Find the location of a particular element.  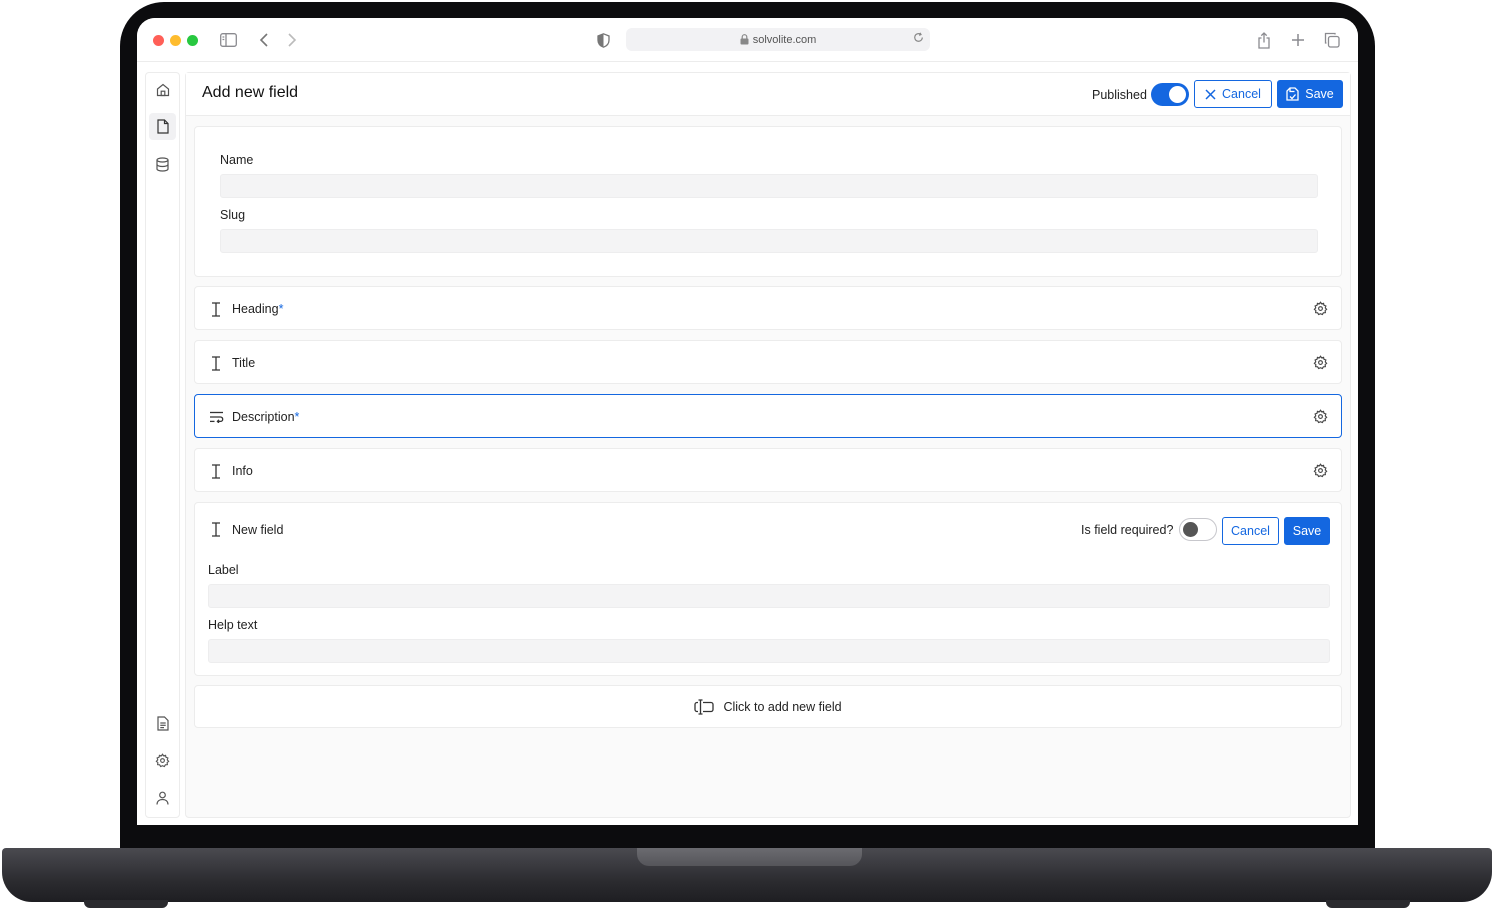

address-bar: solvolite.com is located at coordinates (778, 39).